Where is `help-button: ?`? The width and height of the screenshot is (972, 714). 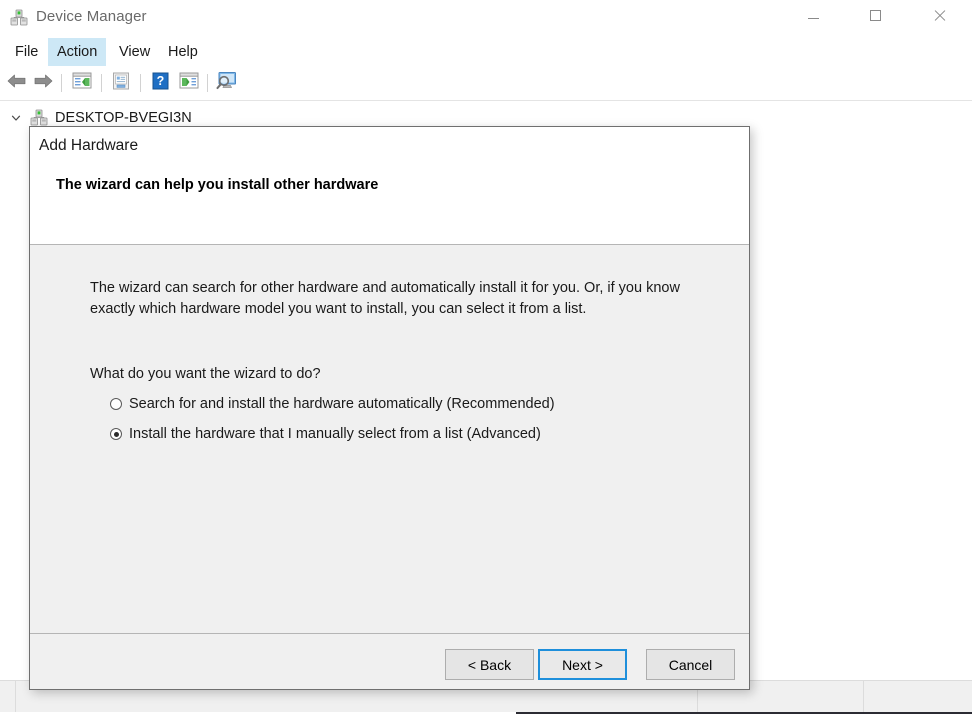
help-button: ? is located at coordinates (160, 83).